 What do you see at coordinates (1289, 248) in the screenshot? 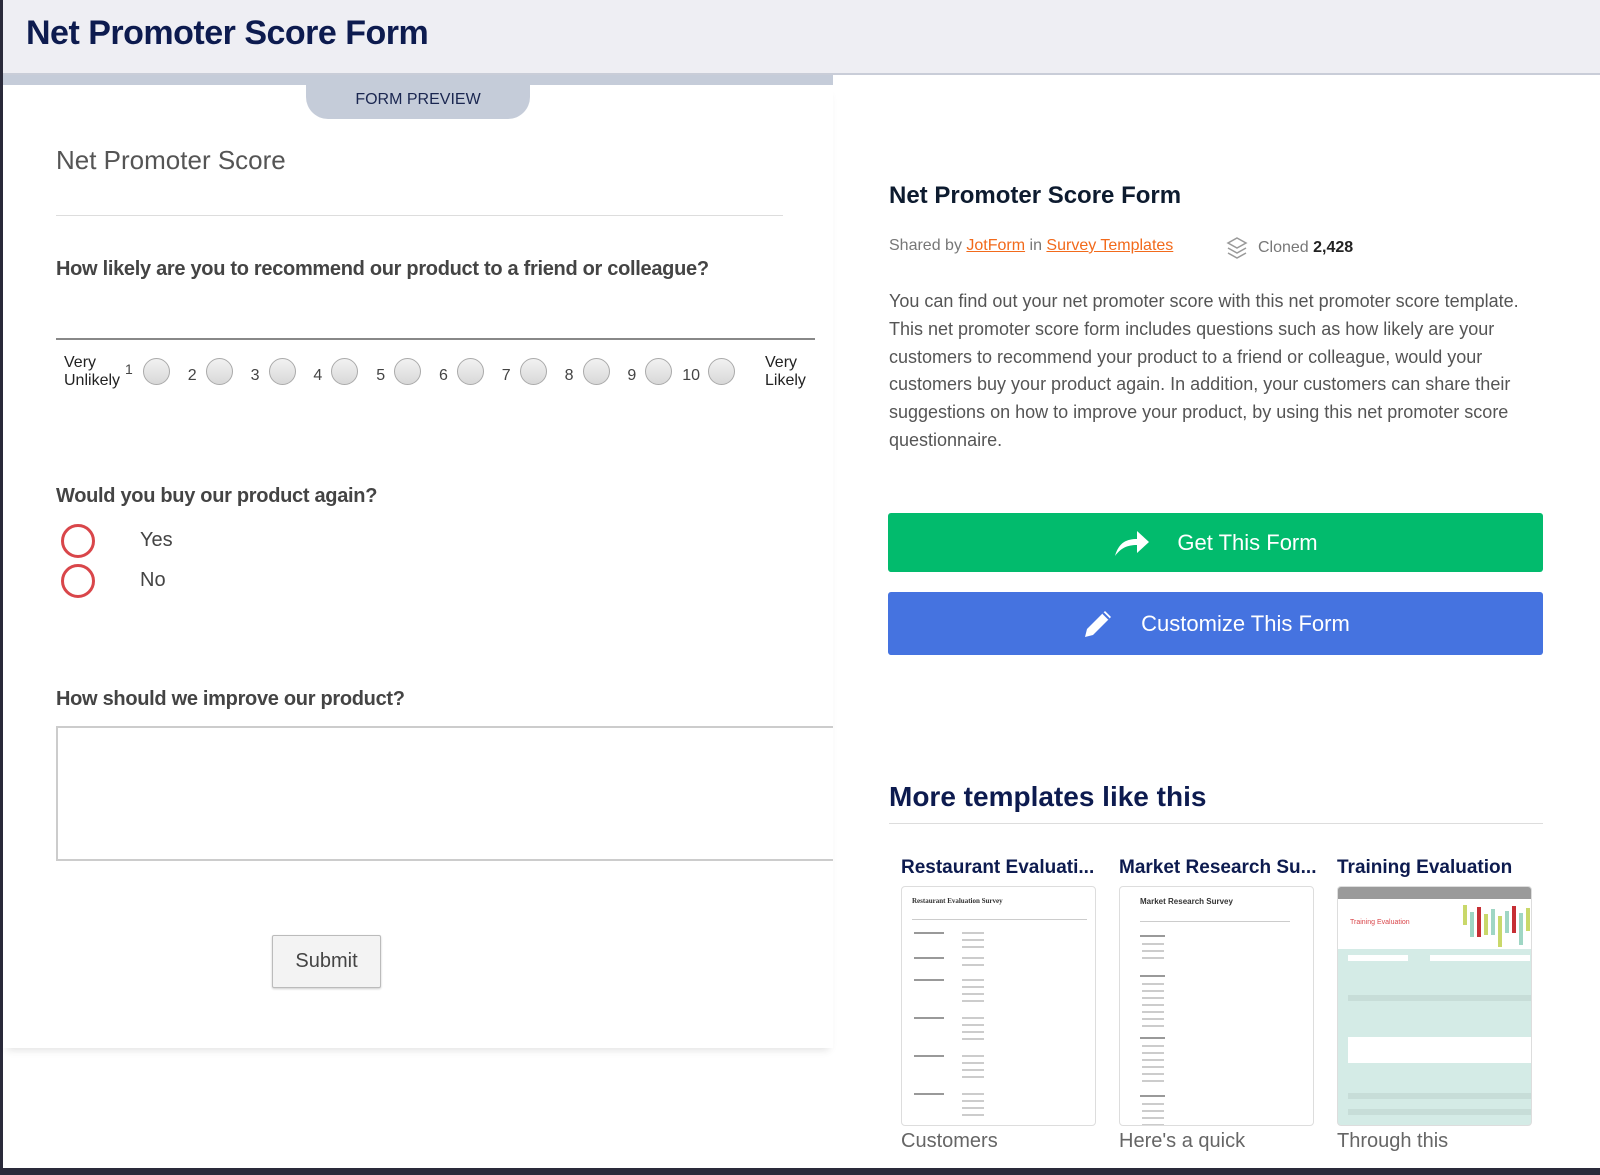
I see `cloned-count: Cloned 2,428` at bounding box center [1289, 248].